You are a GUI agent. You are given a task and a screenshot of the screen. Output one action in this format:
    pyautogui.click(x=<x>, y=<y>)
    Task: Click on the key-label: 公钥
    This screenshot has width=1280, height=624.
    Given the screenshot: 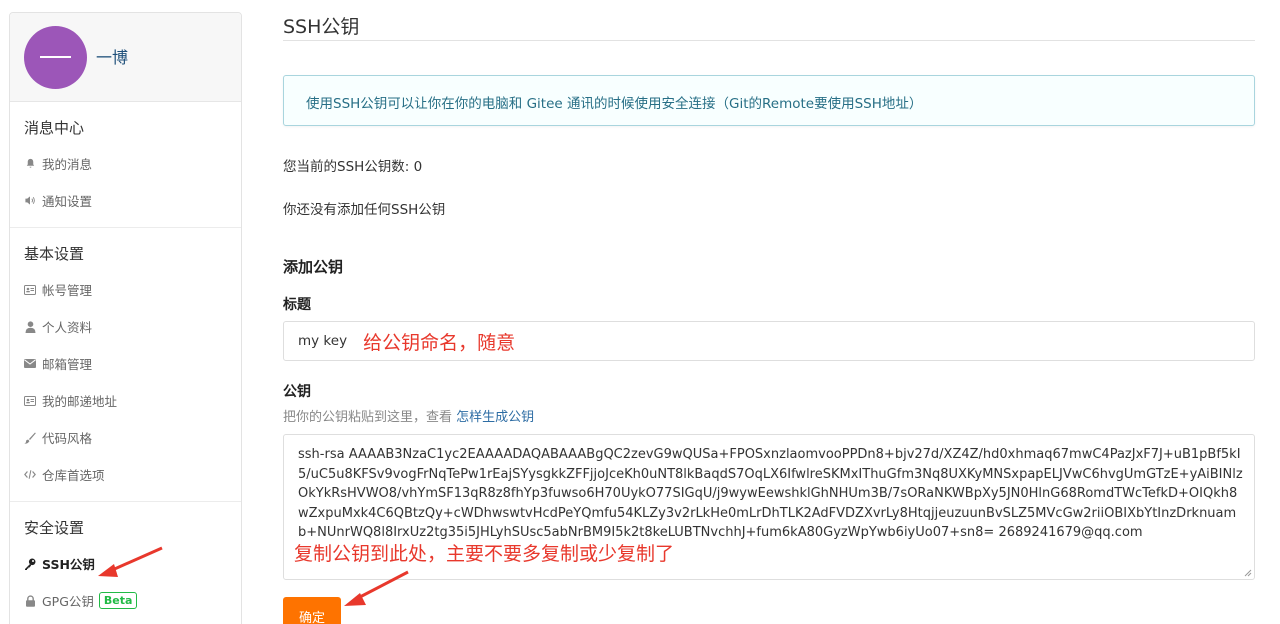 What is the action you would take?
    pyautogui.click(x=297, y=392)
    